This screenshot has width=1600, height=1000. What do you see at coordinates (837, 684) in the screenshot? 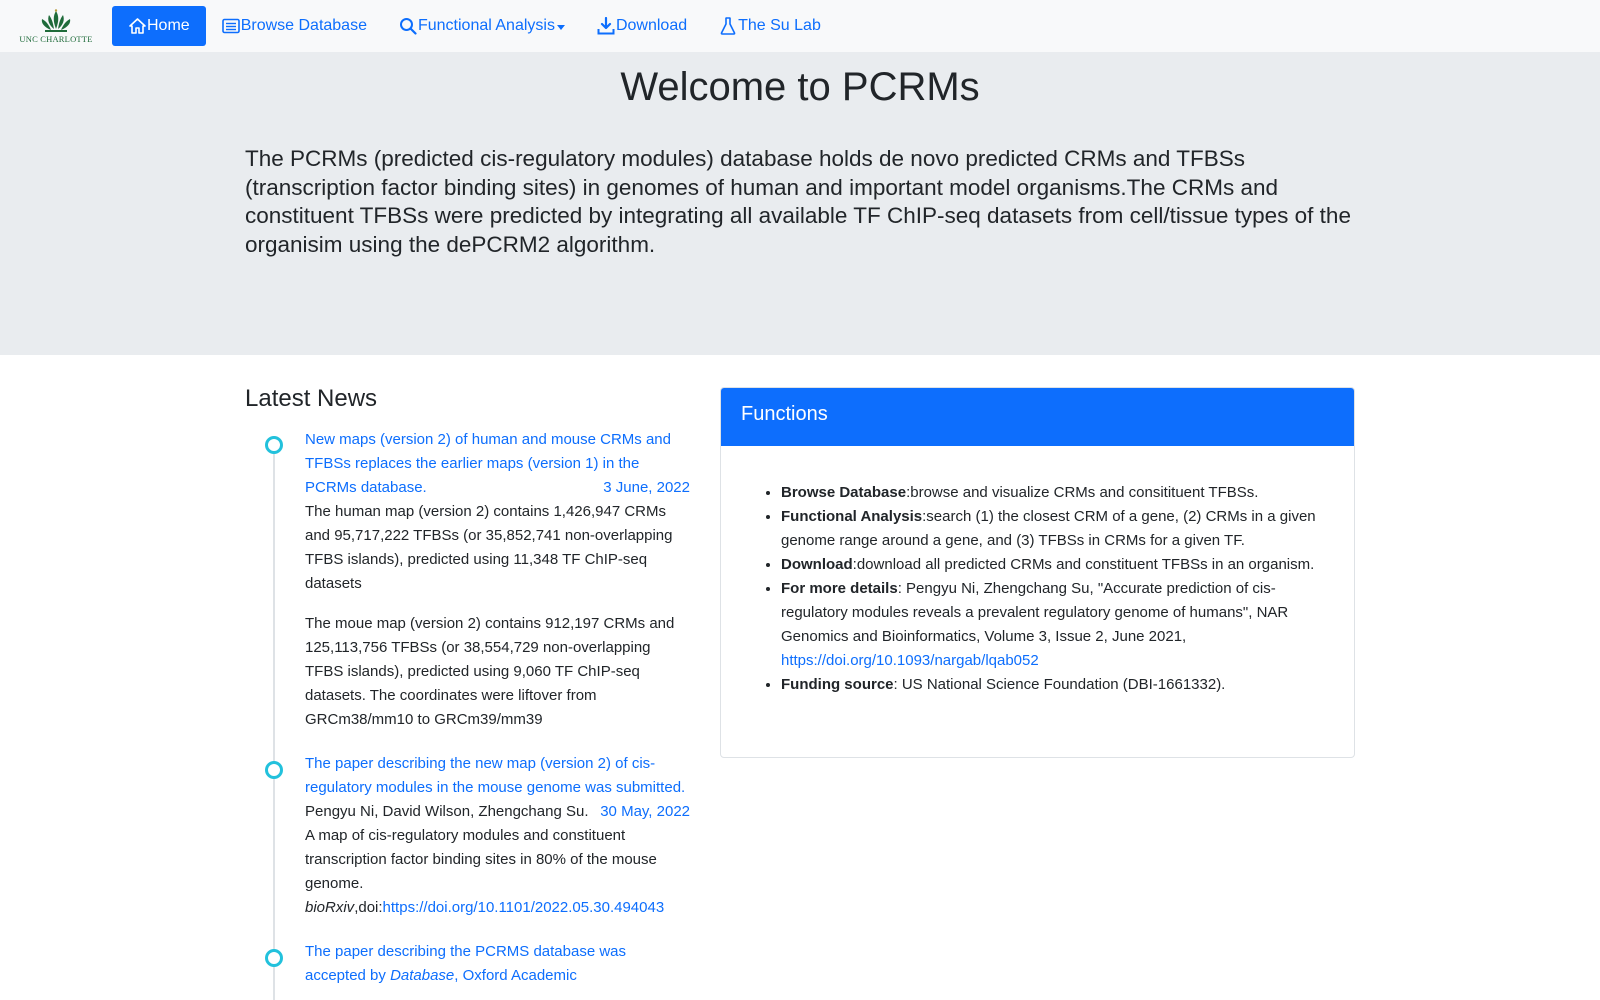
I see `function-term: Funding source` at bounding box center [837, 684].